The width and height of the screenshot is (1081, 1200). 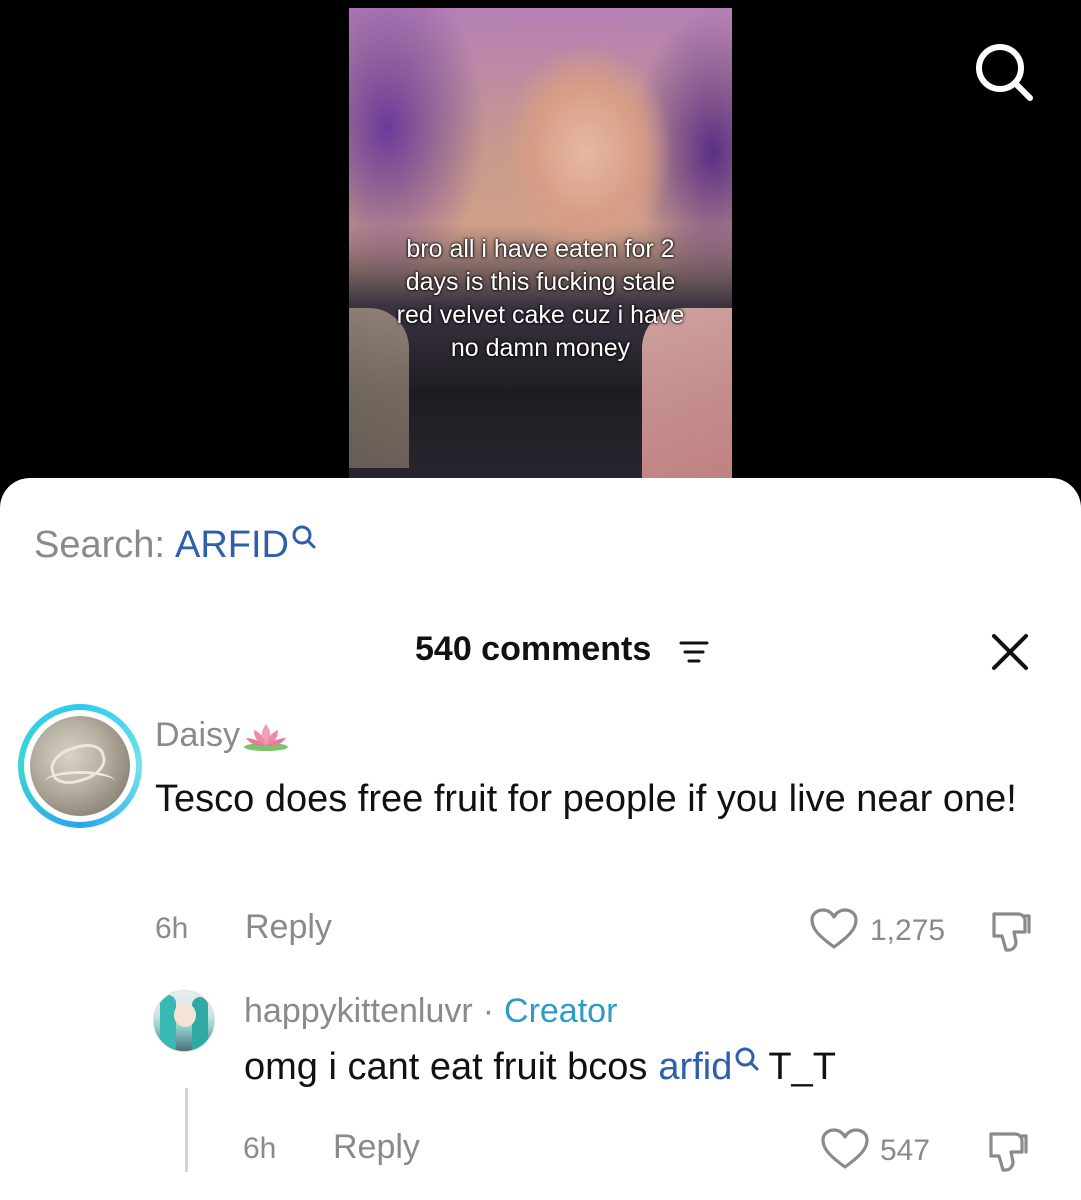 I want to click on search-button, so click(x=1004, y=72).